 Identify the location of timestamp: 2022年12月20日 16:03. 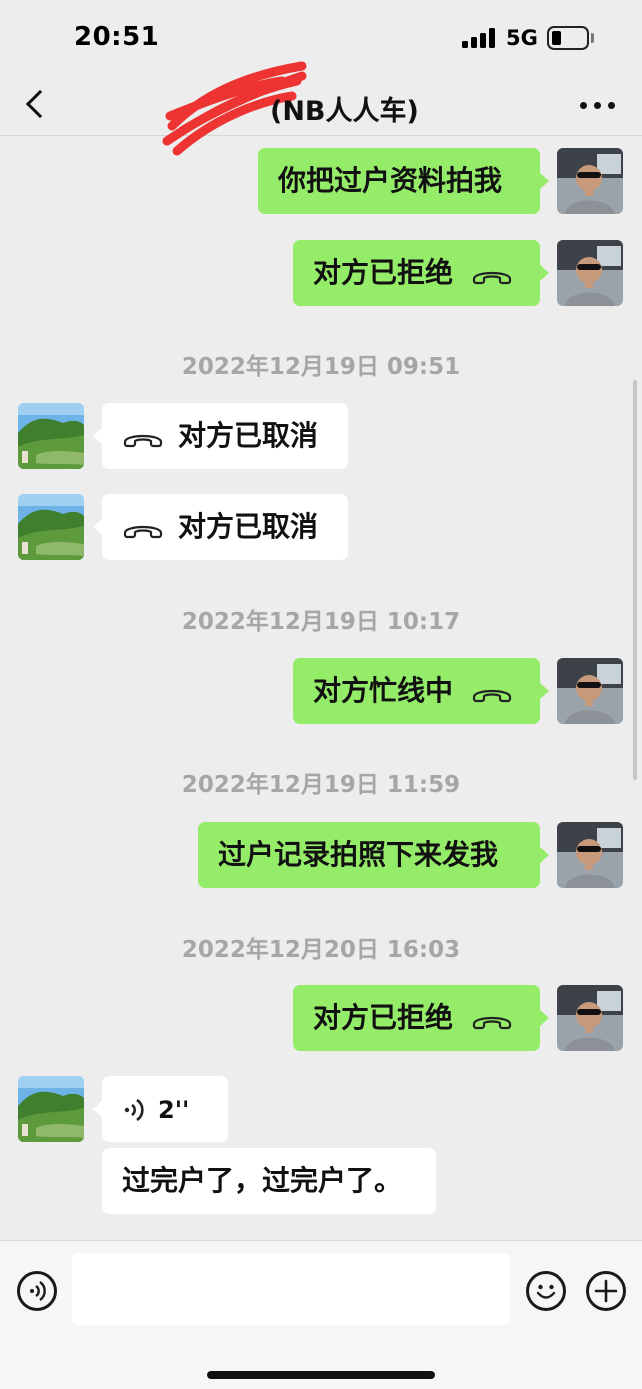
(321, 950).